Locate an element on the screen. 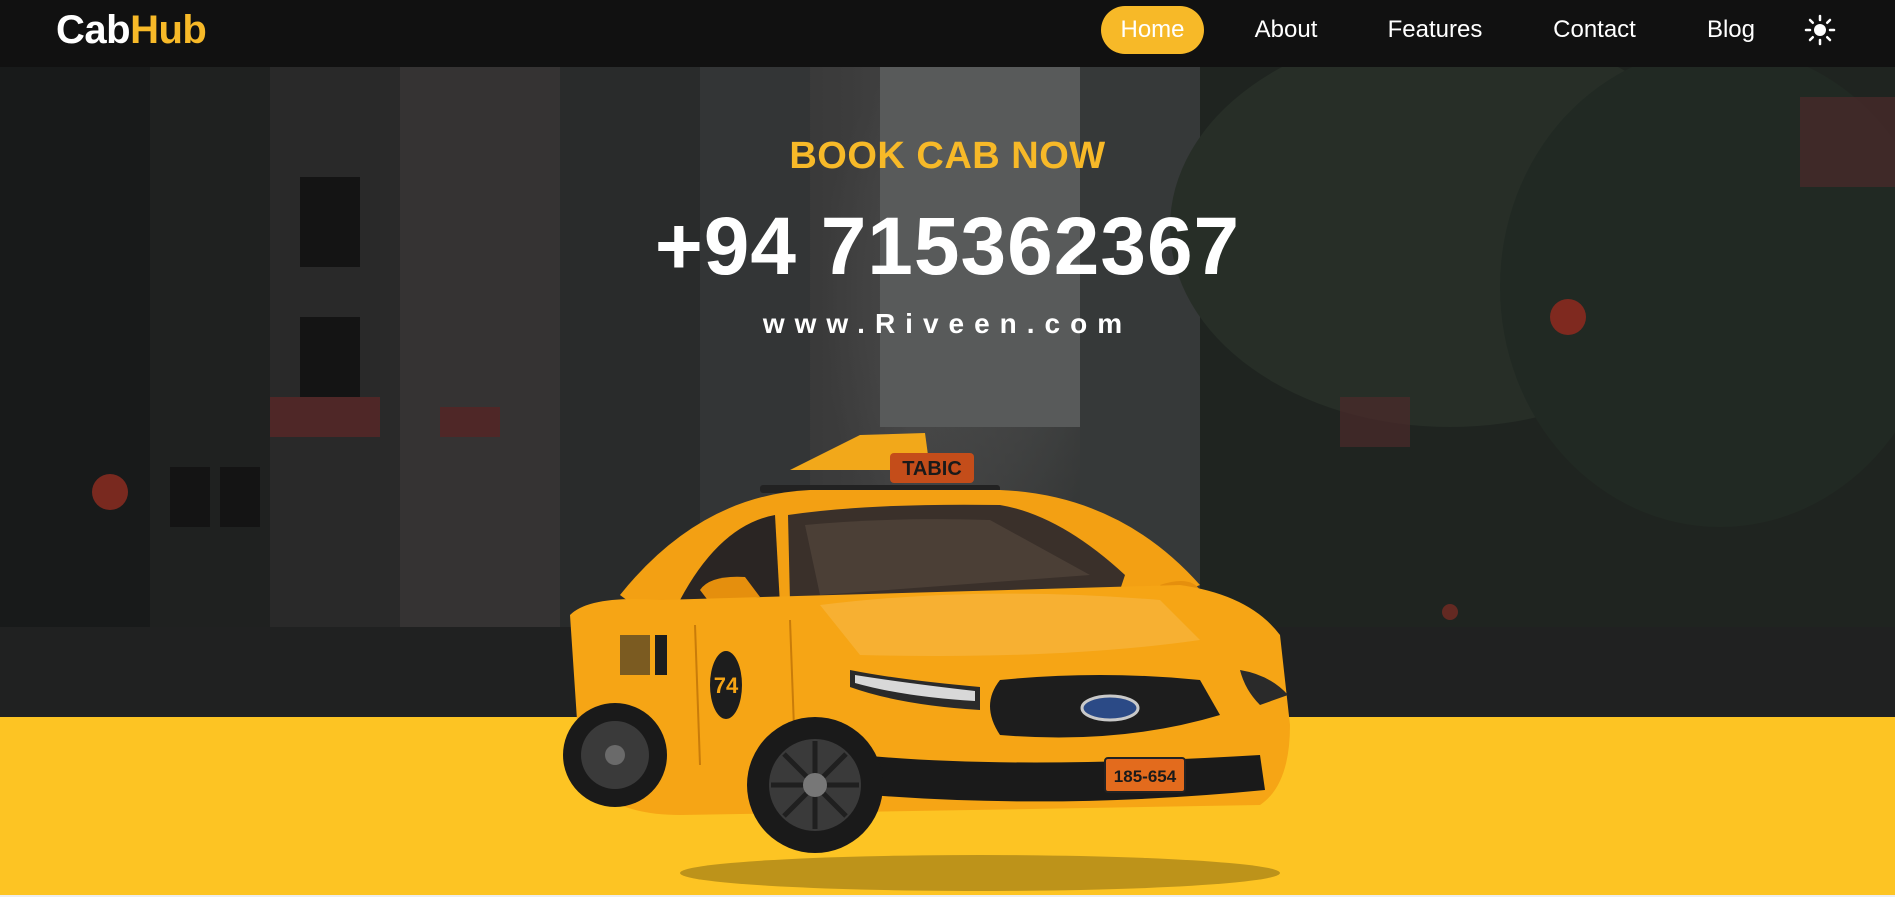  nav-about: About is located at coordinates (1286, 30).